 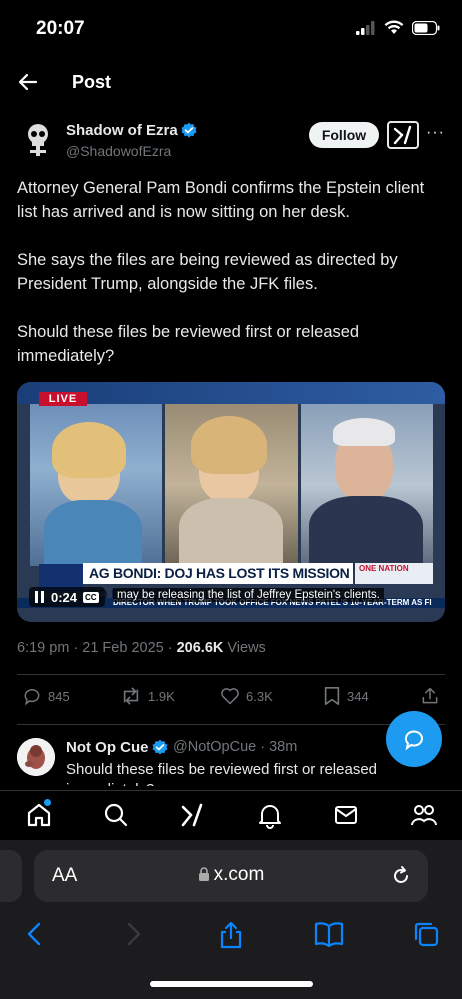 What do you see at coordinates (346, 815) in the screenshot?
I see `messages-envelope-icon` at bounding box center [346, 815].